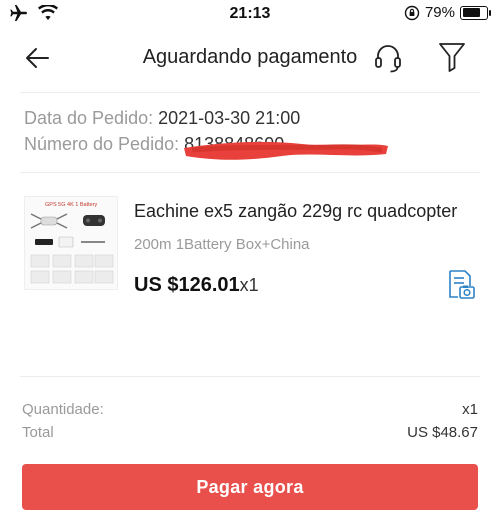 This screenshot has width=500, height=523. I want to click on accessories-grid, so click(72, 269).